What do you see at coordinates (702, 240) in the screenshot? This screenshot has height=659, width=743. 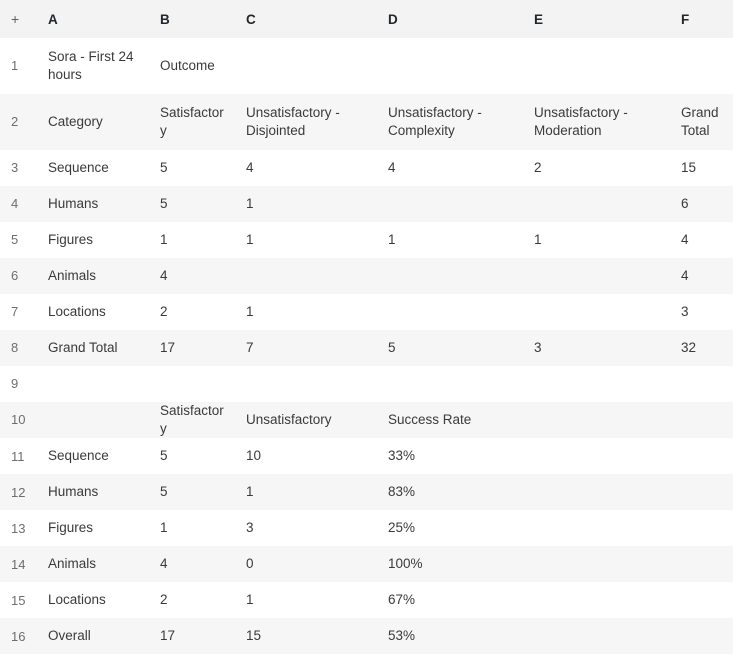 I see `cell-F5: 4` at bounding box center [702, 240].